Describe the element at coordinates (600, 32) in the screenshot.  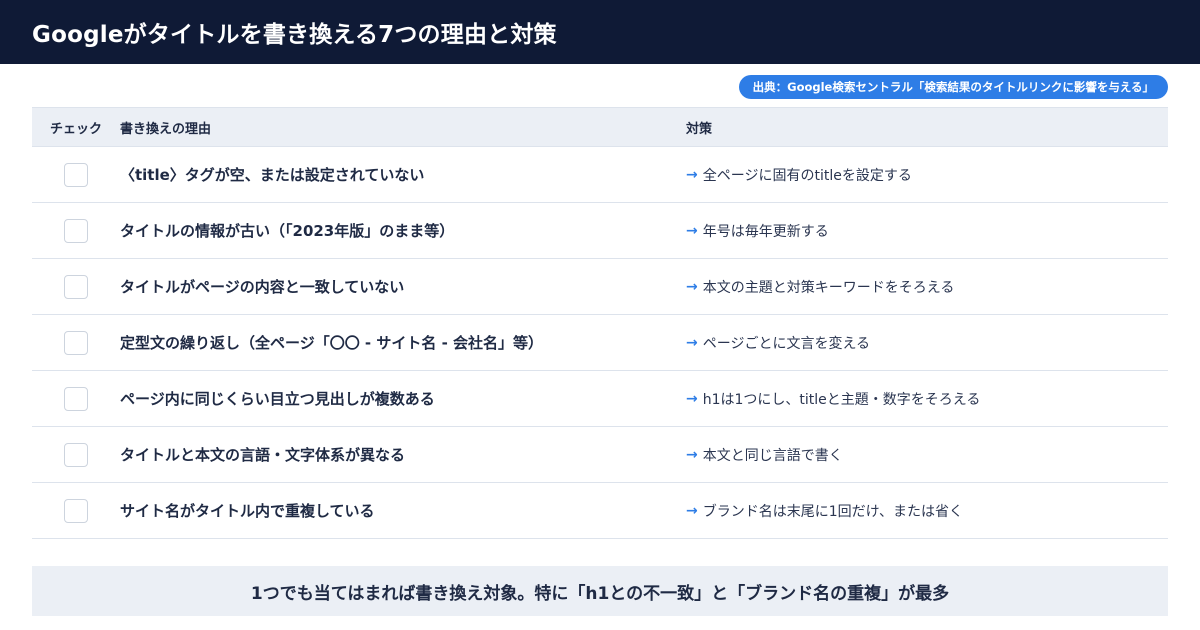
I see `page-header: Googleがタイトルを書き換える7つの理由と対策` at that location.